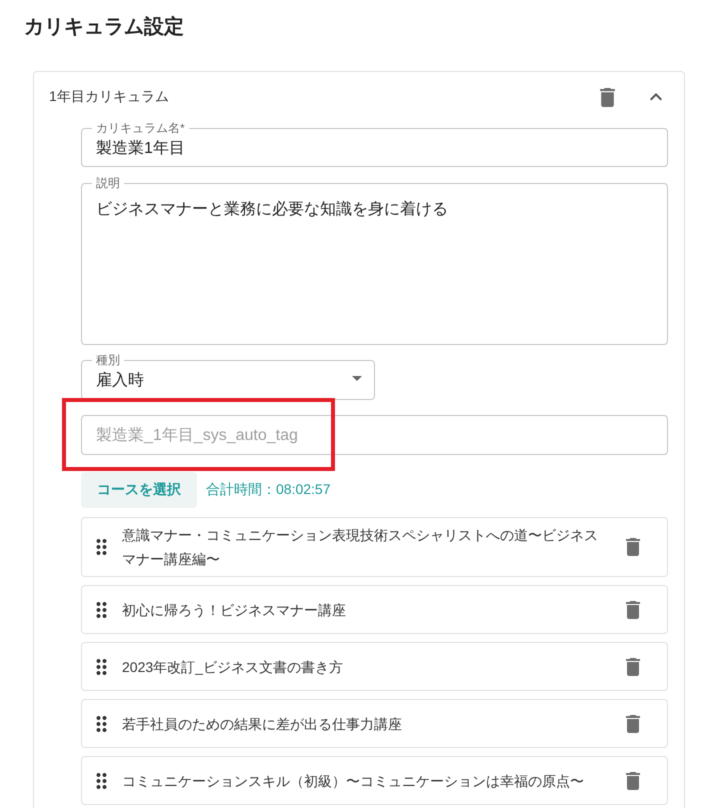  Describe the element at coordinates (109, 97) in the screenshot. I see `curriculum-heading: 1年目カリキュラム` at that location.